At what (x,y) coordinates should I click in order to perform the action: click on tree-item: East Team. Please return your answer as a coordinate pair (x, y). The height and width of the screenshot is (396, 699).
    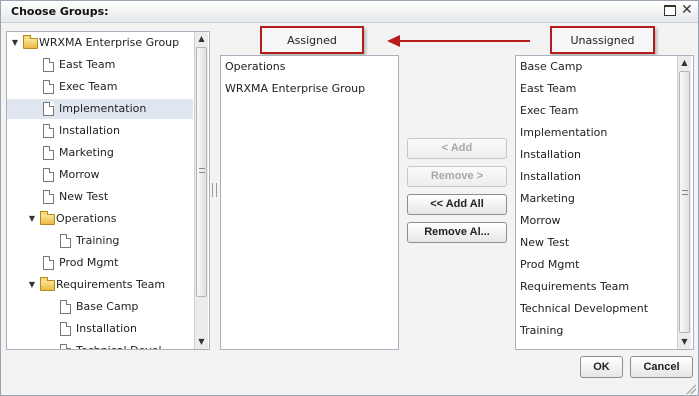
    Looking at the image, I should click on (100, 65).